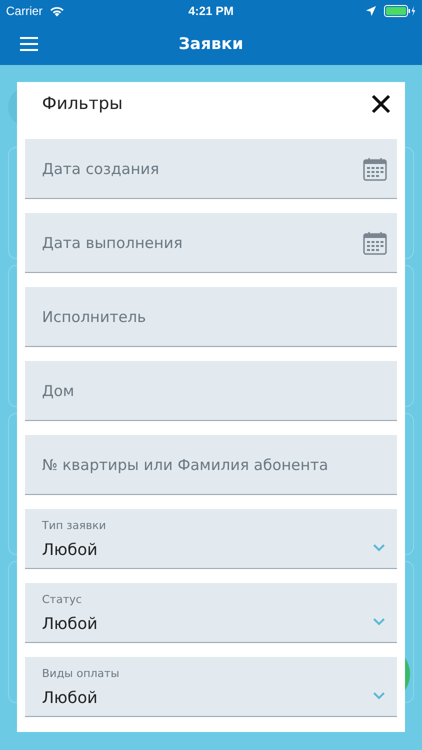 The height and width of the screenshot is (750, 422). Describe the element at coordinates (101, 169) in the screenshot. I see `placeholder-text: Дата создания` at that location.